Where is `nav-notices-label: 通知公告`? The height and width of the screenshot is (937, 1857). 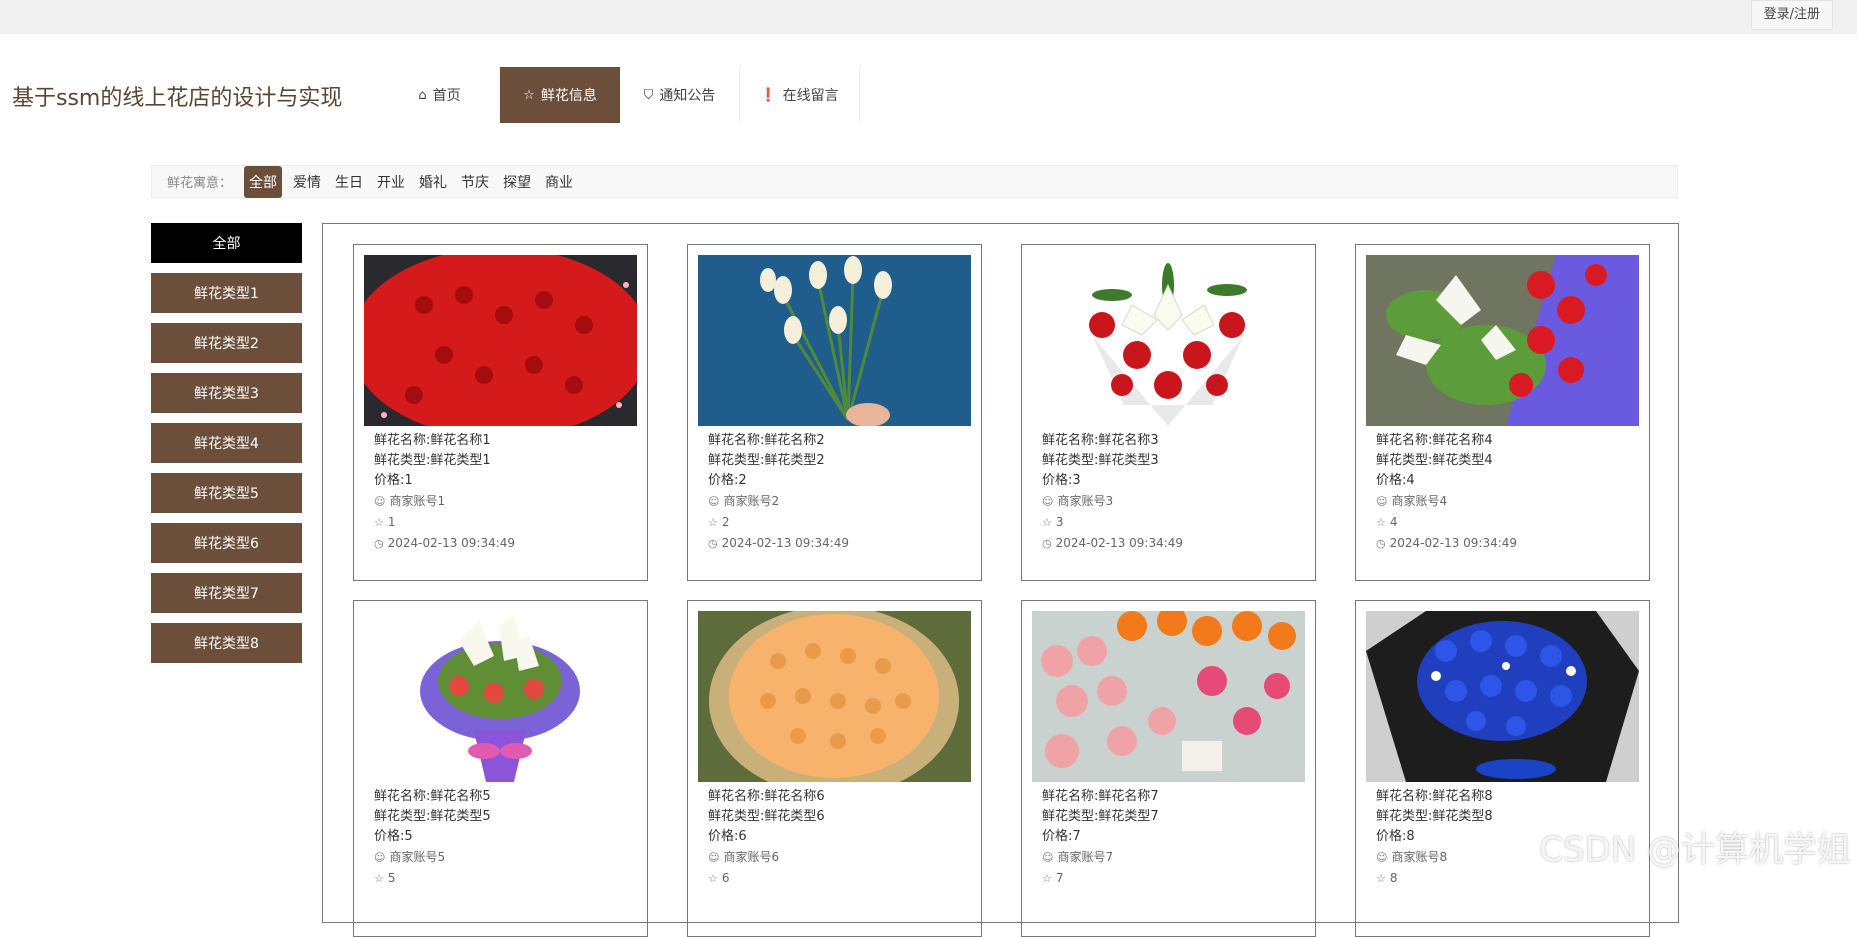
nav-notices-label: 通知公告 is located at coordinates (687, 96).